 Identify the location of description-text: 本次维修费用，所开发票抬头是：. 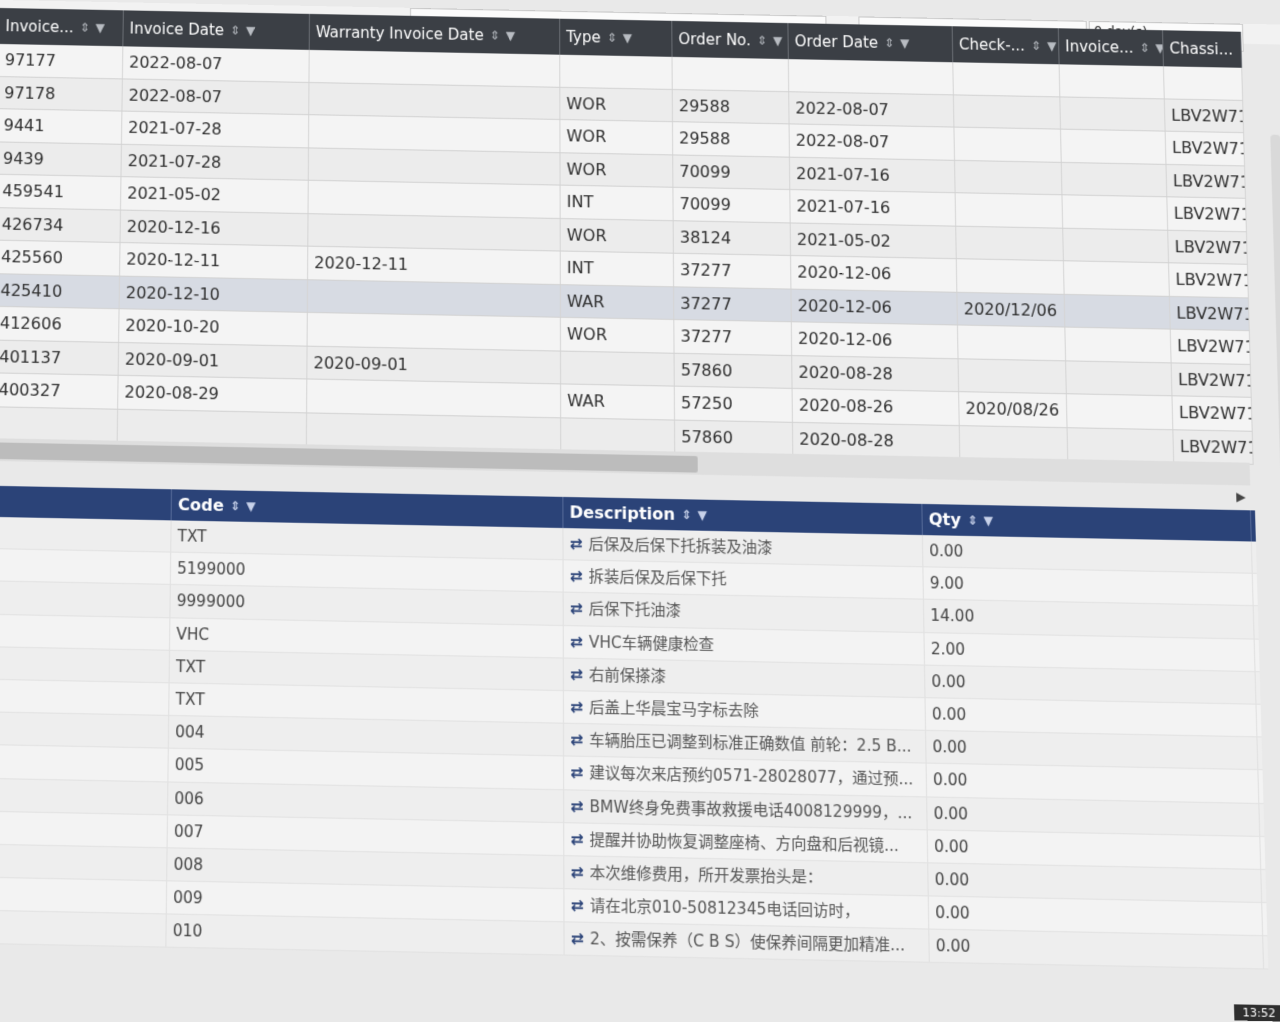
(706, 874).